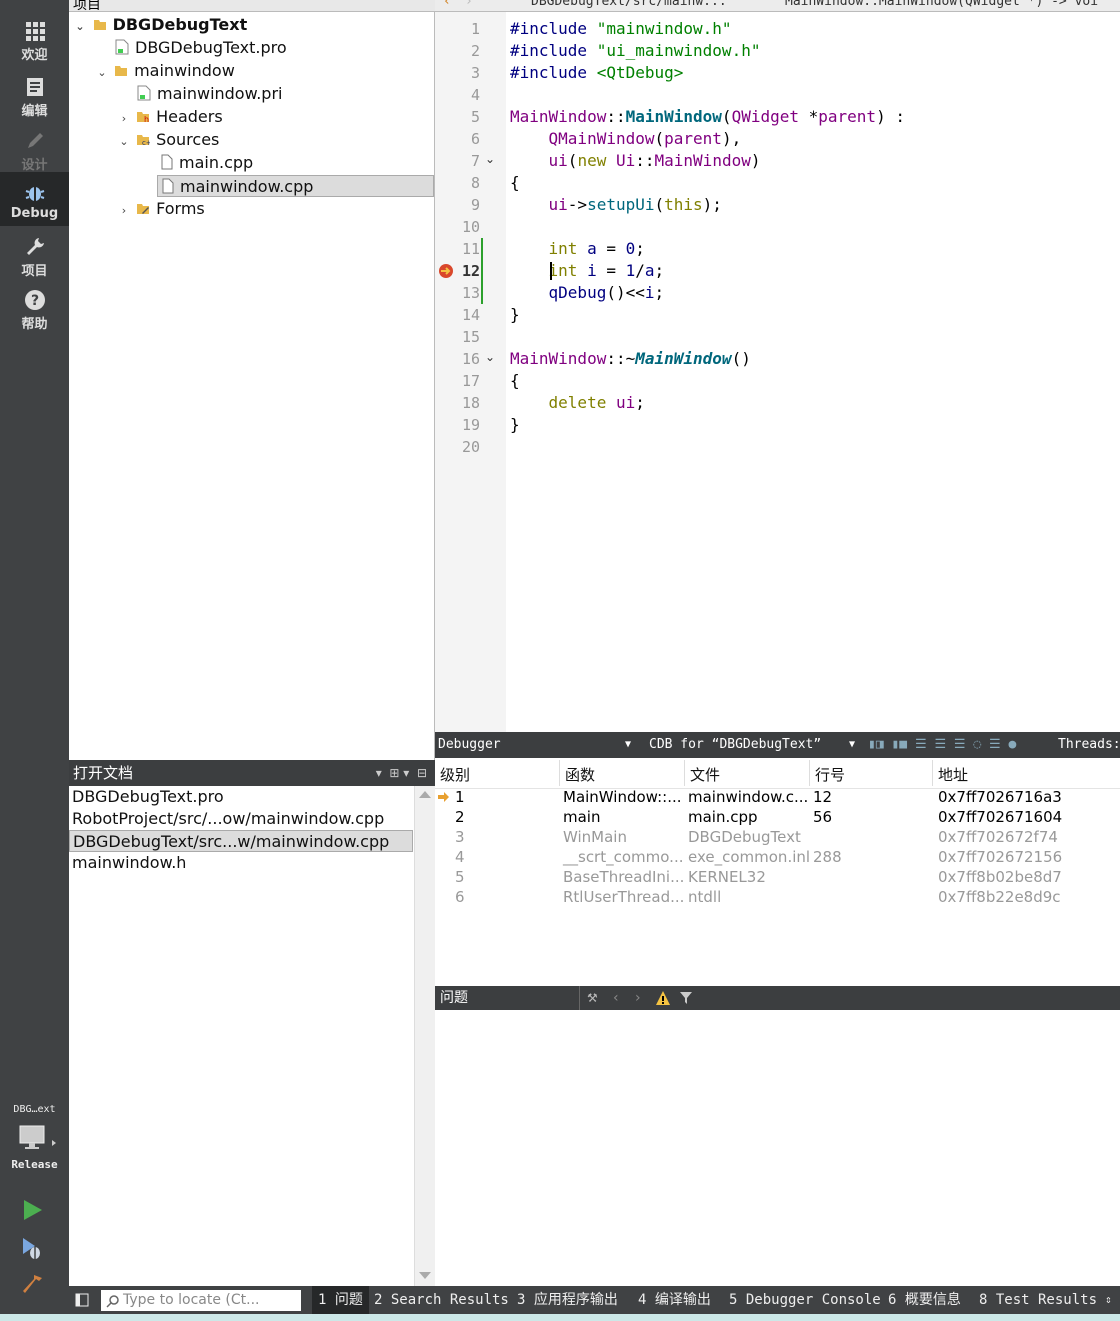  What do you see at coordinates (34, 199) in the screenshot?
I see `mode-debug: Debug` at bounding box center [34, 199].